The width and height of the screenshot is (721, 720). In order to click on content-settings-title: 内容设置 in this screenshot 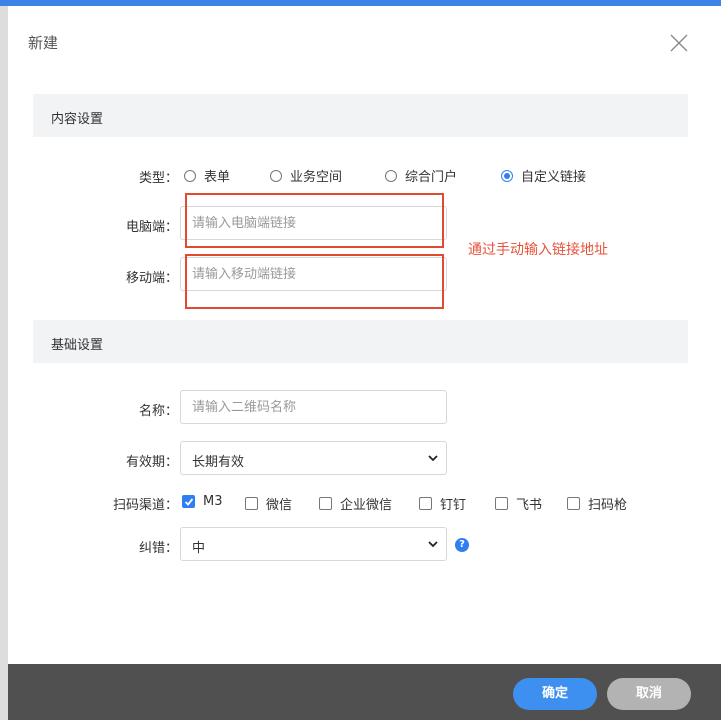, I will do `click(77, 119)`.